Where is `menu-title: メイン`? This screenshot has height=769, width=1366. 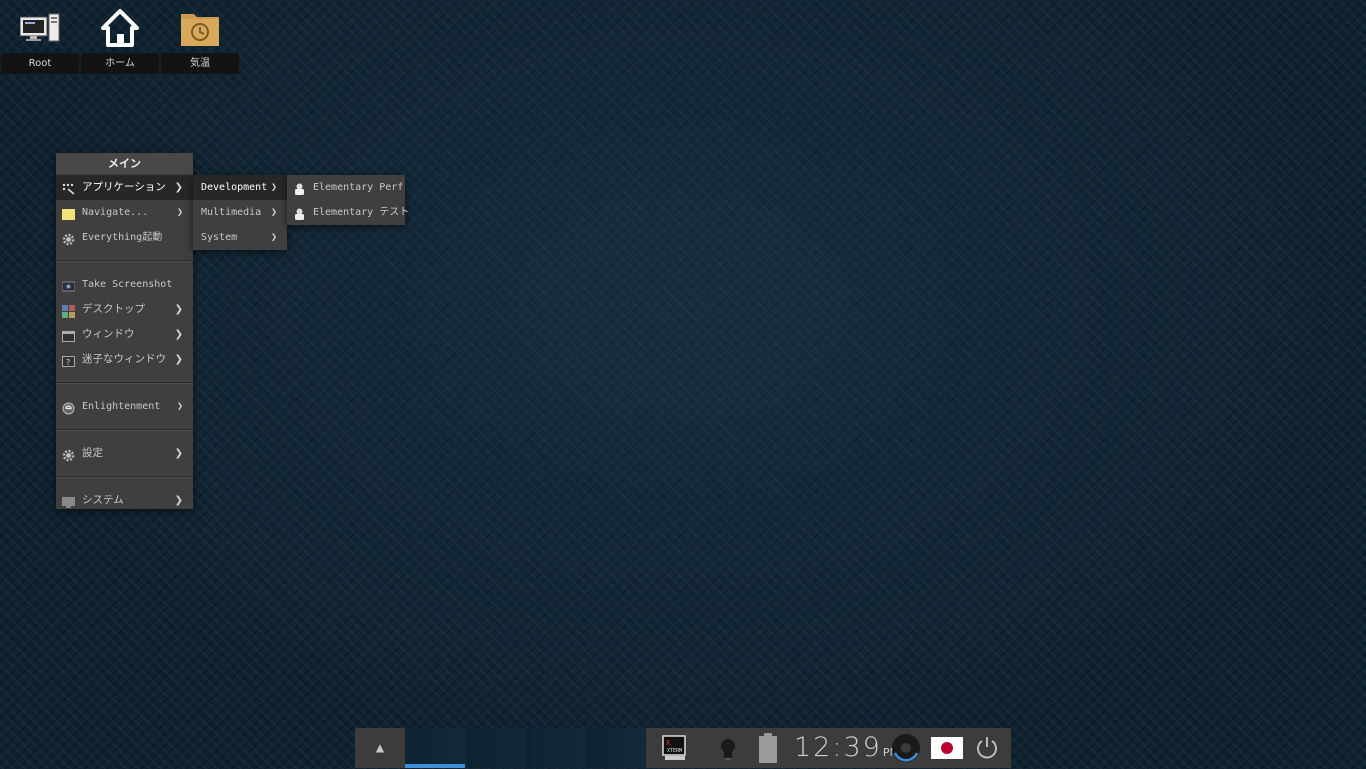
menu-title: メイン is located at coordinates (124, 163).